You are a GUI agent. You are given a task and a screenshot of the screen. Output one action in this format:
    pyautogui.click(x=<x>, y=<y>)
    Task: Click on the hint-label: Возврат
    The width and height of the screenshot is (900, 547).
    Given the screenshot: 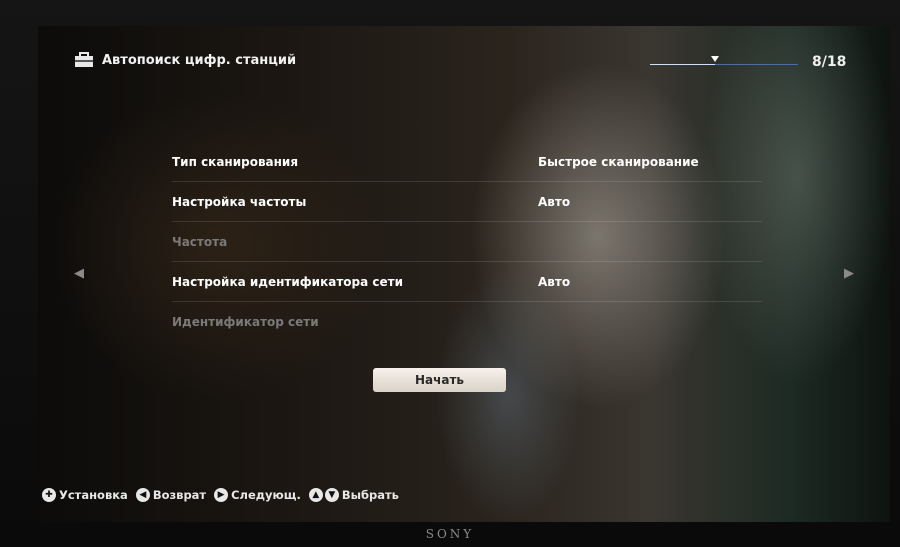 What is the action you would take?
    pyautogui.click(x=179, y=495)
    